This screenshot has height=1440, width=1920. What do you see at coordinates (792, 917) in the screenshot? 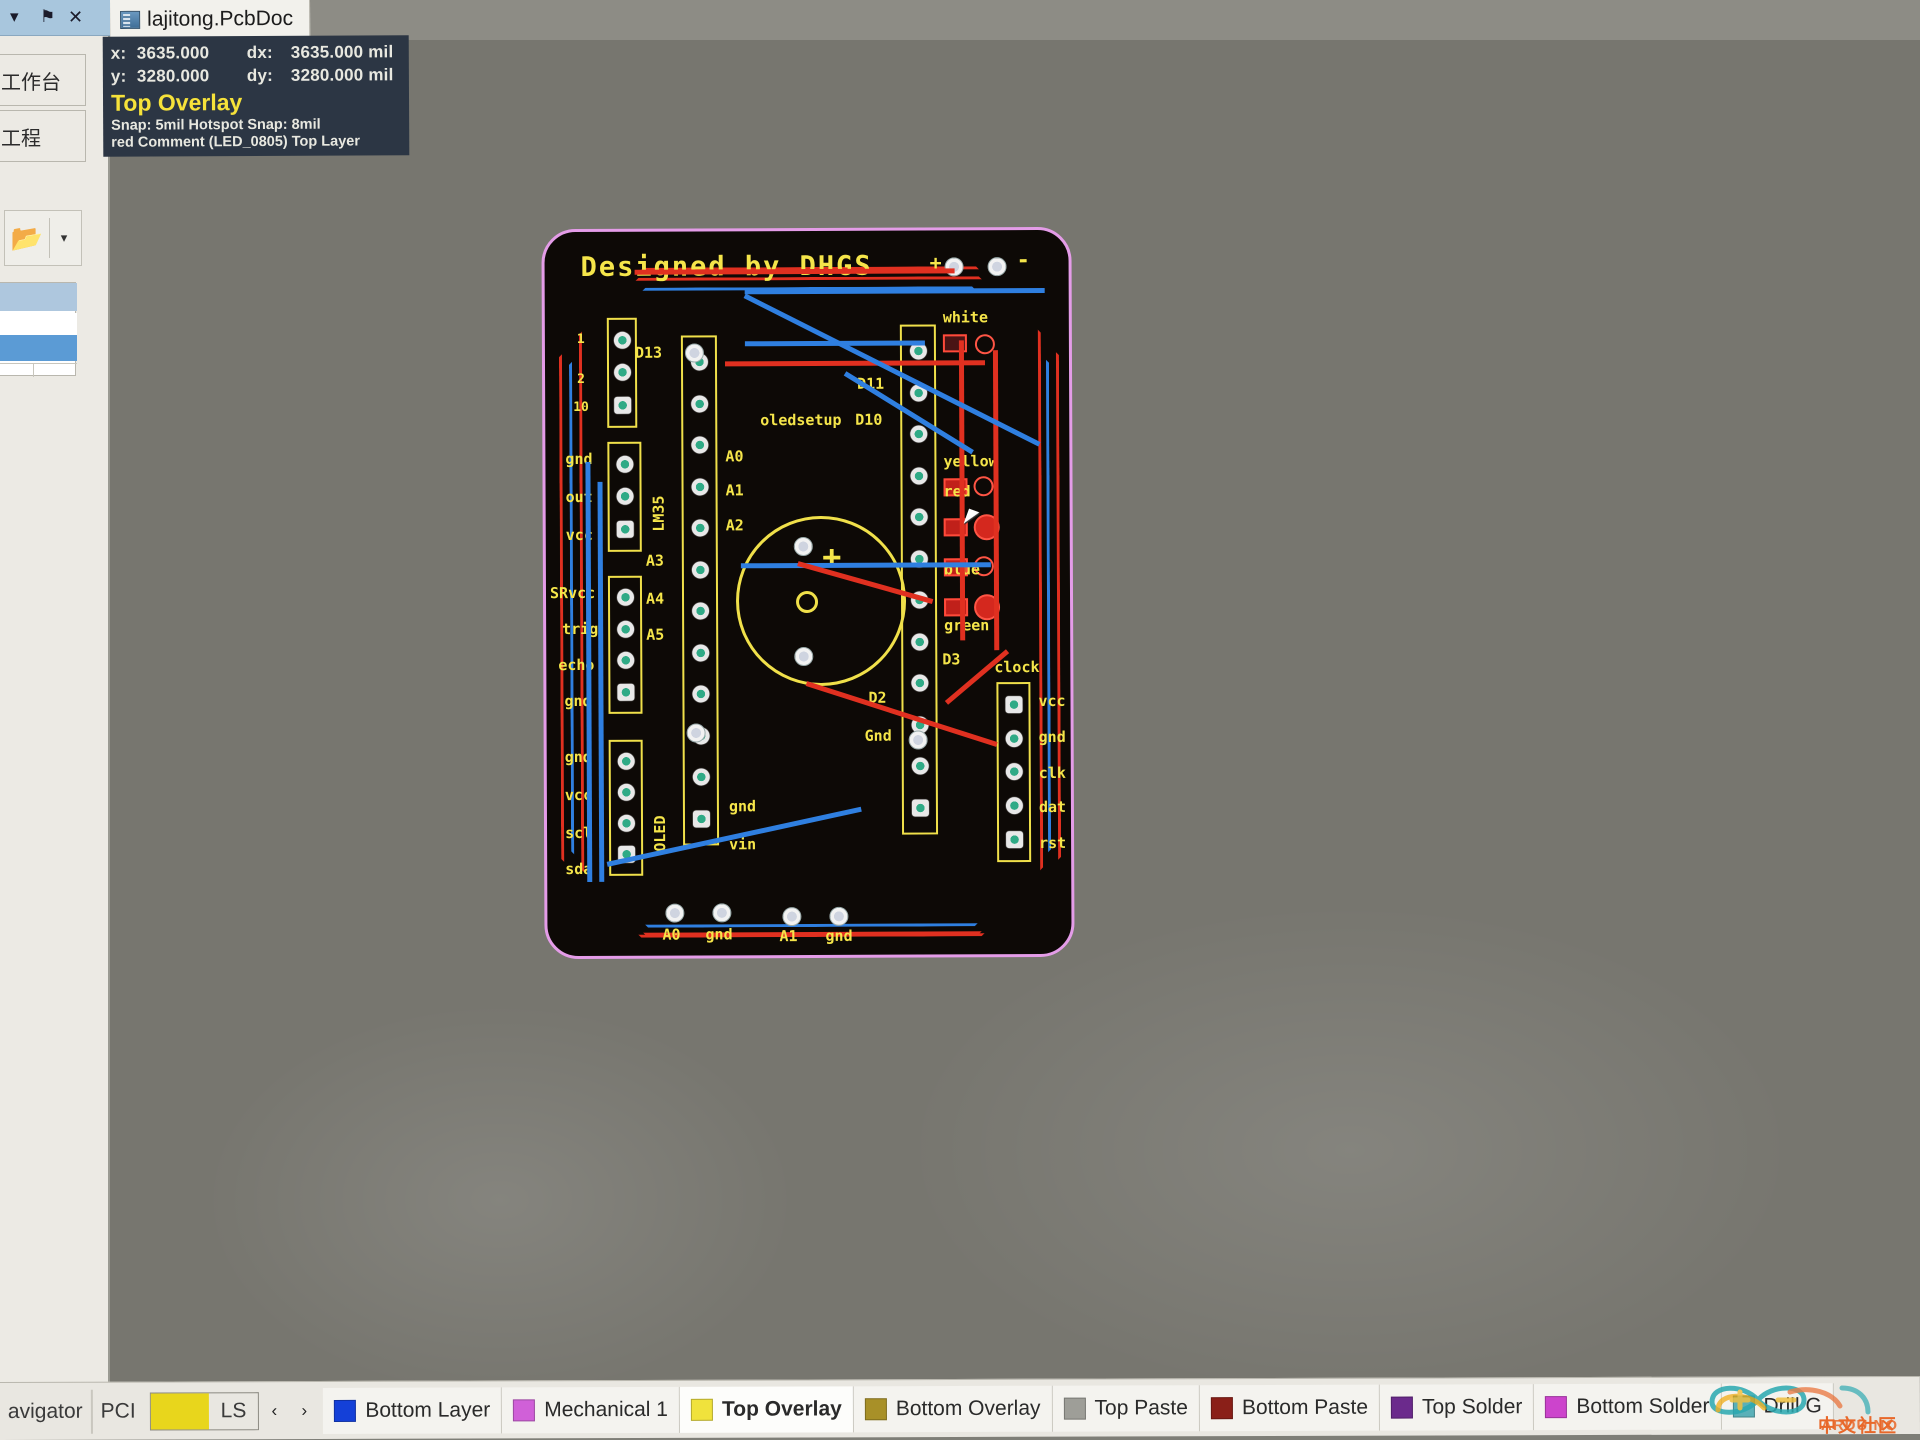
I see `pcb-pad-bottom-a1` at bounding box center [792, 917].